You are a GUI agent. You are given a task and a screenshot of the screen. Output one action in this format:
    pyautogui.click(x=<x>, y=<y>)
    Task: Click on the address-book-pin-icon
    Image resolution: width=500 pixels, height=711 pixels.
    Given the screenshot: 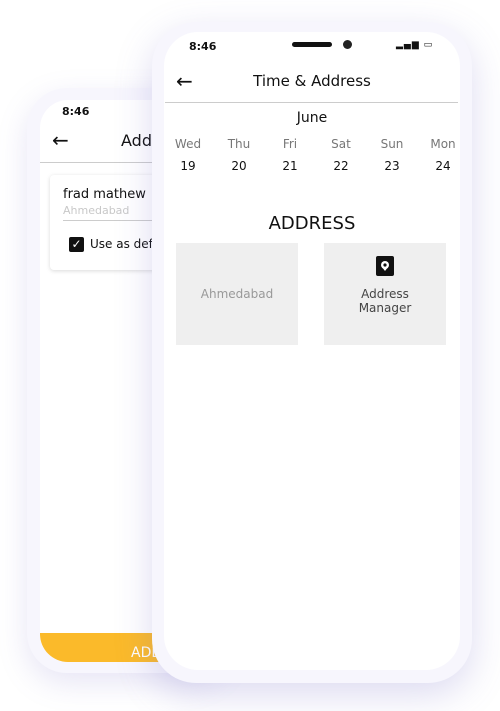 What is the action you would take?
    pyautogui.click(x=385, y=266)
    